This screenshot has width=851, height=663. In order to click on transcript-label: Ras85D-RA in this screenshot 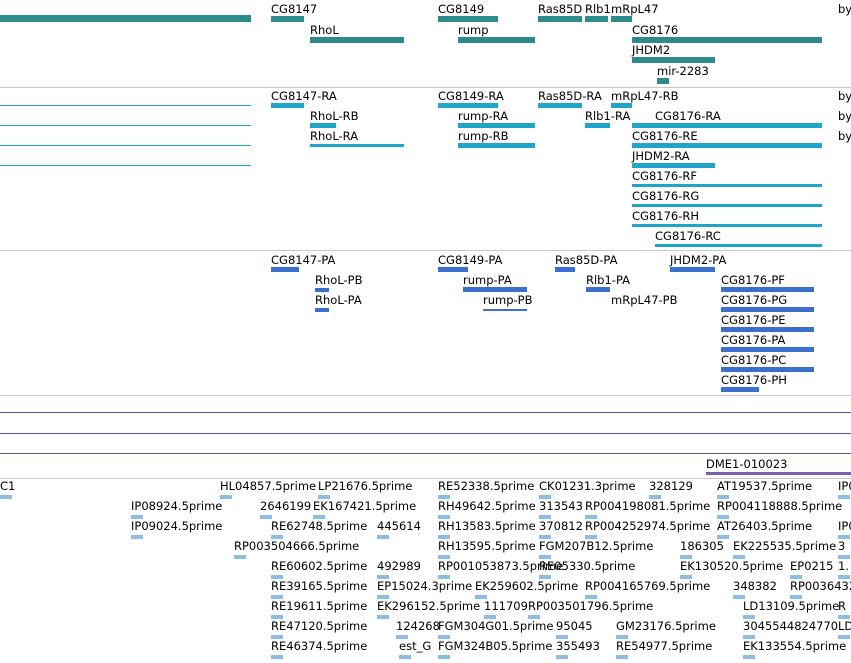, I will do `click(570, 96)`.